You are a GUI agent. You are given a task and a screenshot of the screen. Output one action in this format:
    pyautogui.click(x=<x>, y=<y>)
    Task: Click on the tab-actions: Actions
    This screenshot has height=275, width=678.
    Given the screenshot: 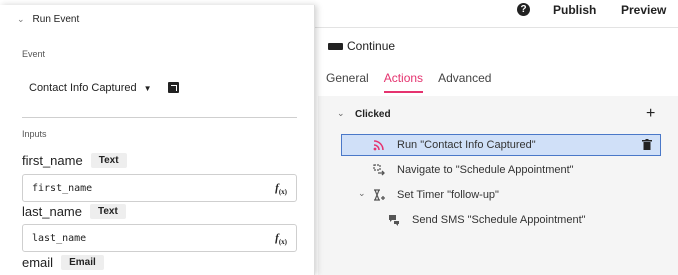 What is the action you would take?
    pyautogui.click(x=403, y=82)
    